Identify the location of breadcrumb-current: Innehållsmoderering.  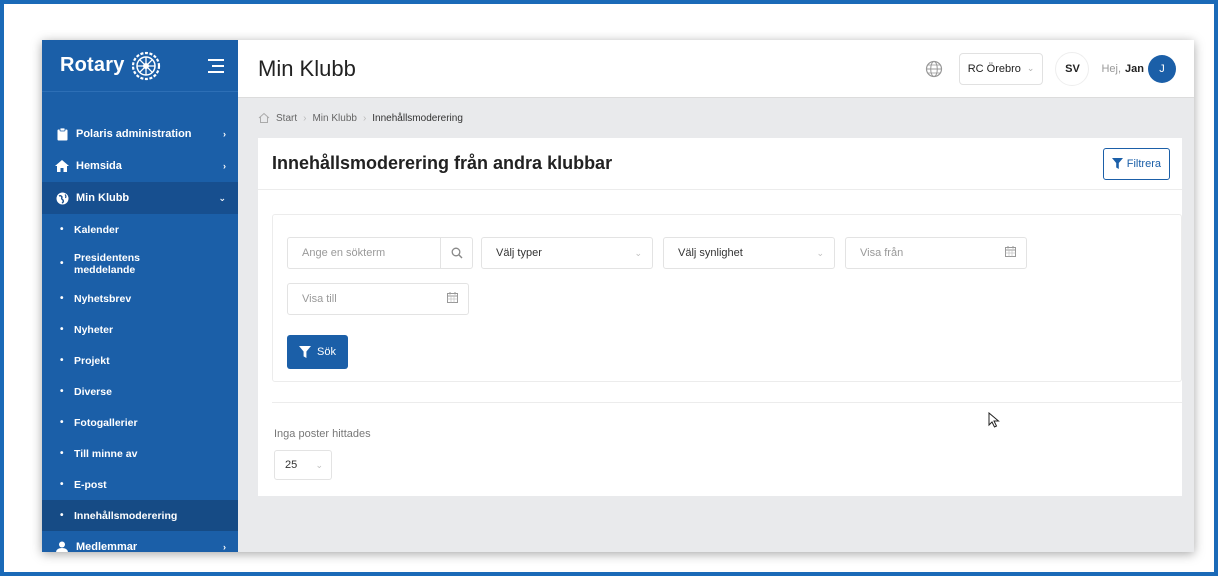
(417, 118).